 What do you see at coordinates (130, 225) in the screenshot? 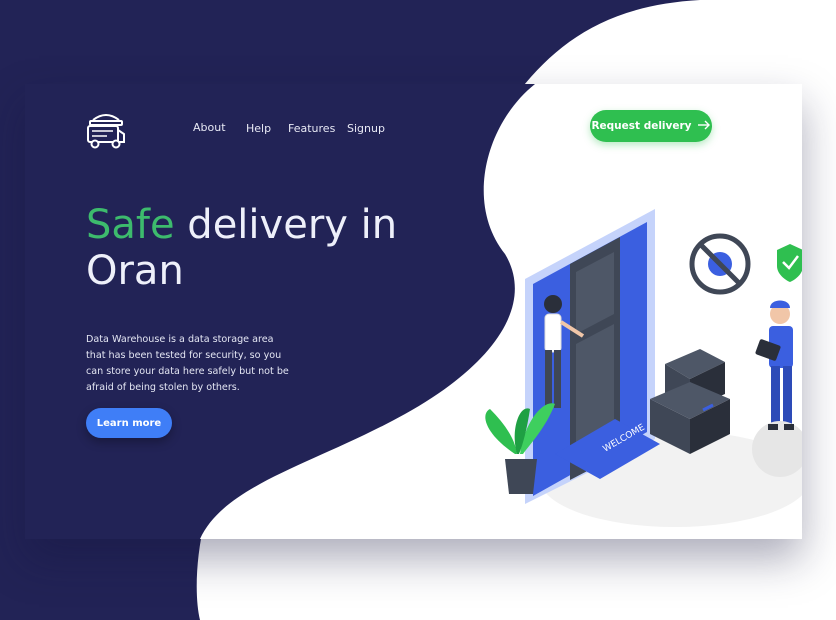
I see `hero-title-accent: Safe` at bounding box center [130, 225].